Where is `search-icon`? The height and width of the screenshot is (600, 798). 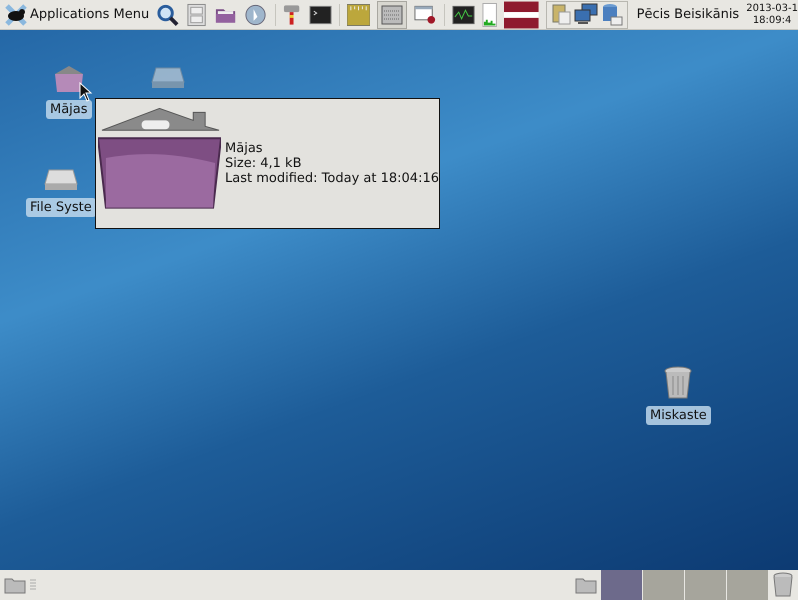 search-icon is located at coordinates (168, 14).